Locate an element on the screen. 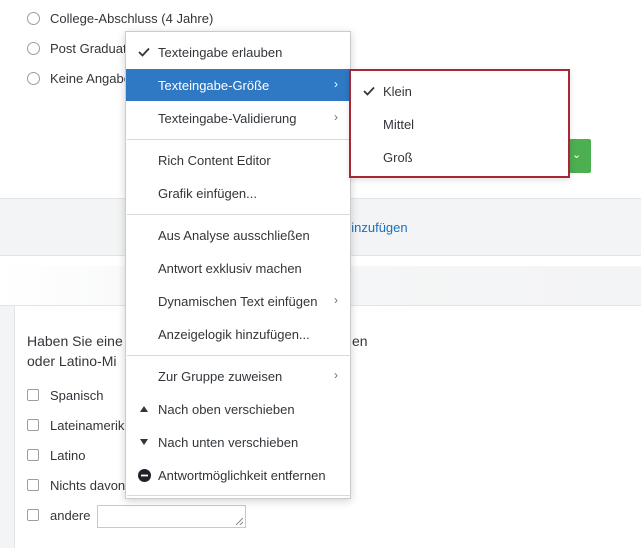  menu-item-label: Texteingabe-Größe is located at coordinates (214, 85).